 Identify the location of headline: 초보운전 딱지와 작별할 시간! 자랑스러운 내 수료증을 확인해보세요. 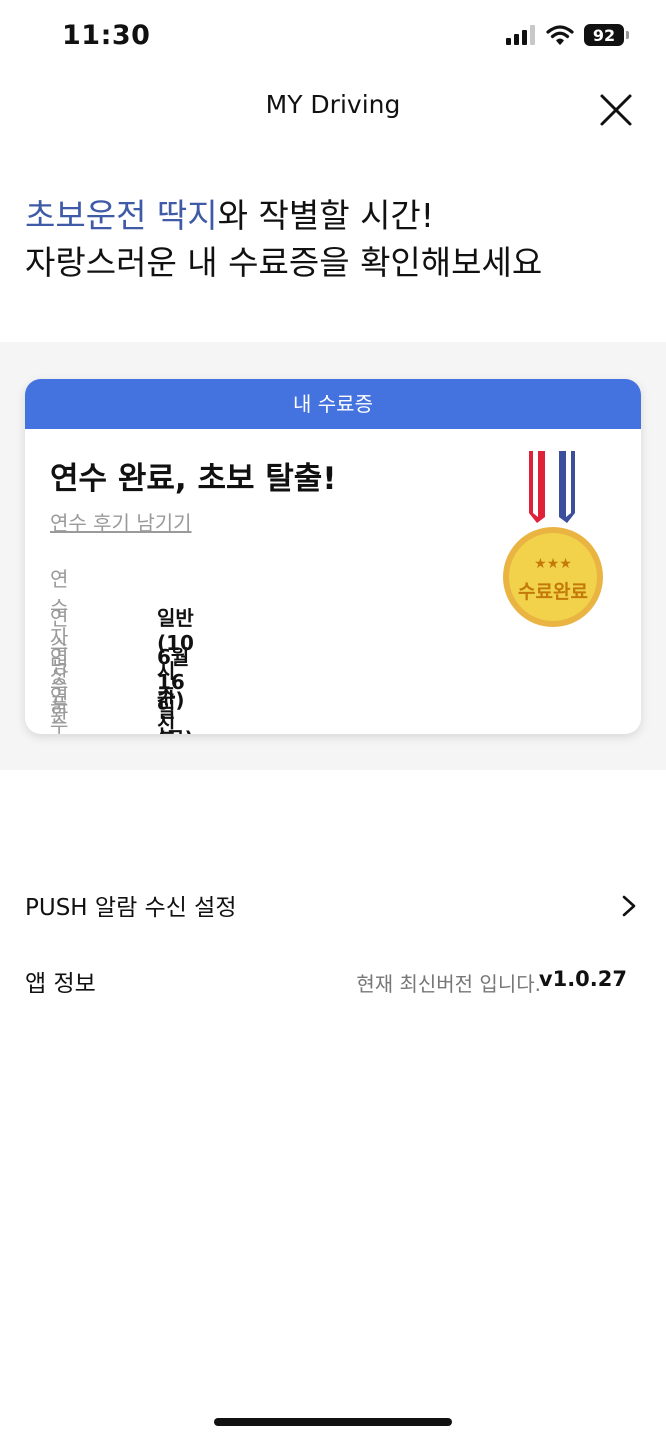
(283, 239).